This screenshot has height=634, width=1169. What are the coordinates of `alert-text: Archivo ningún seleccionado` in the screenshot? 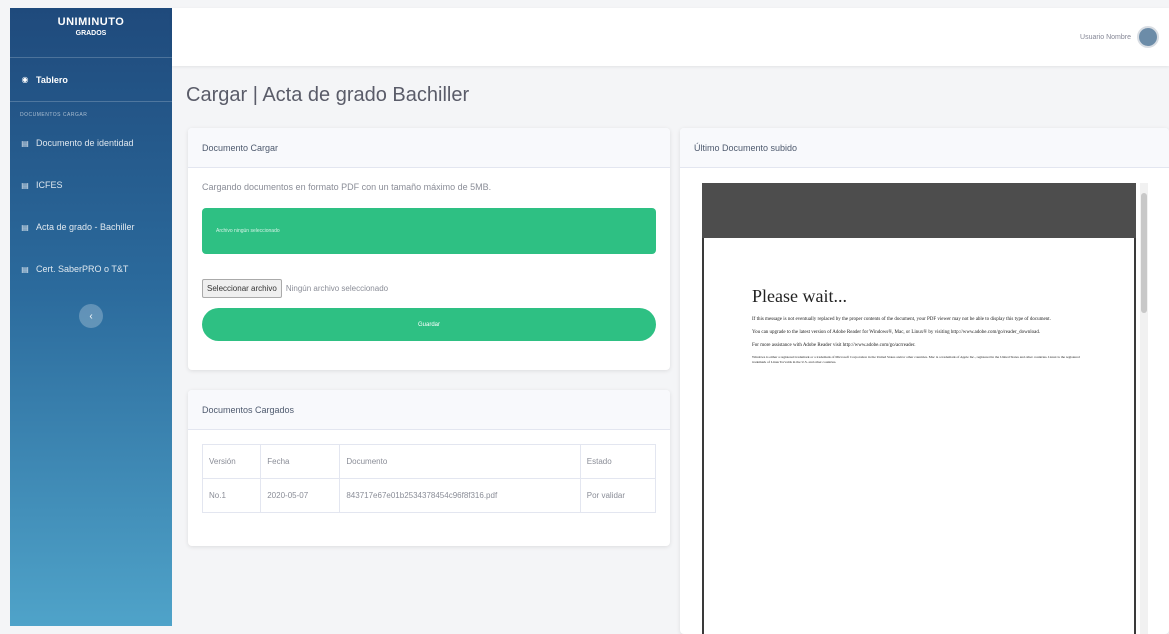 It's located at (248, 231).